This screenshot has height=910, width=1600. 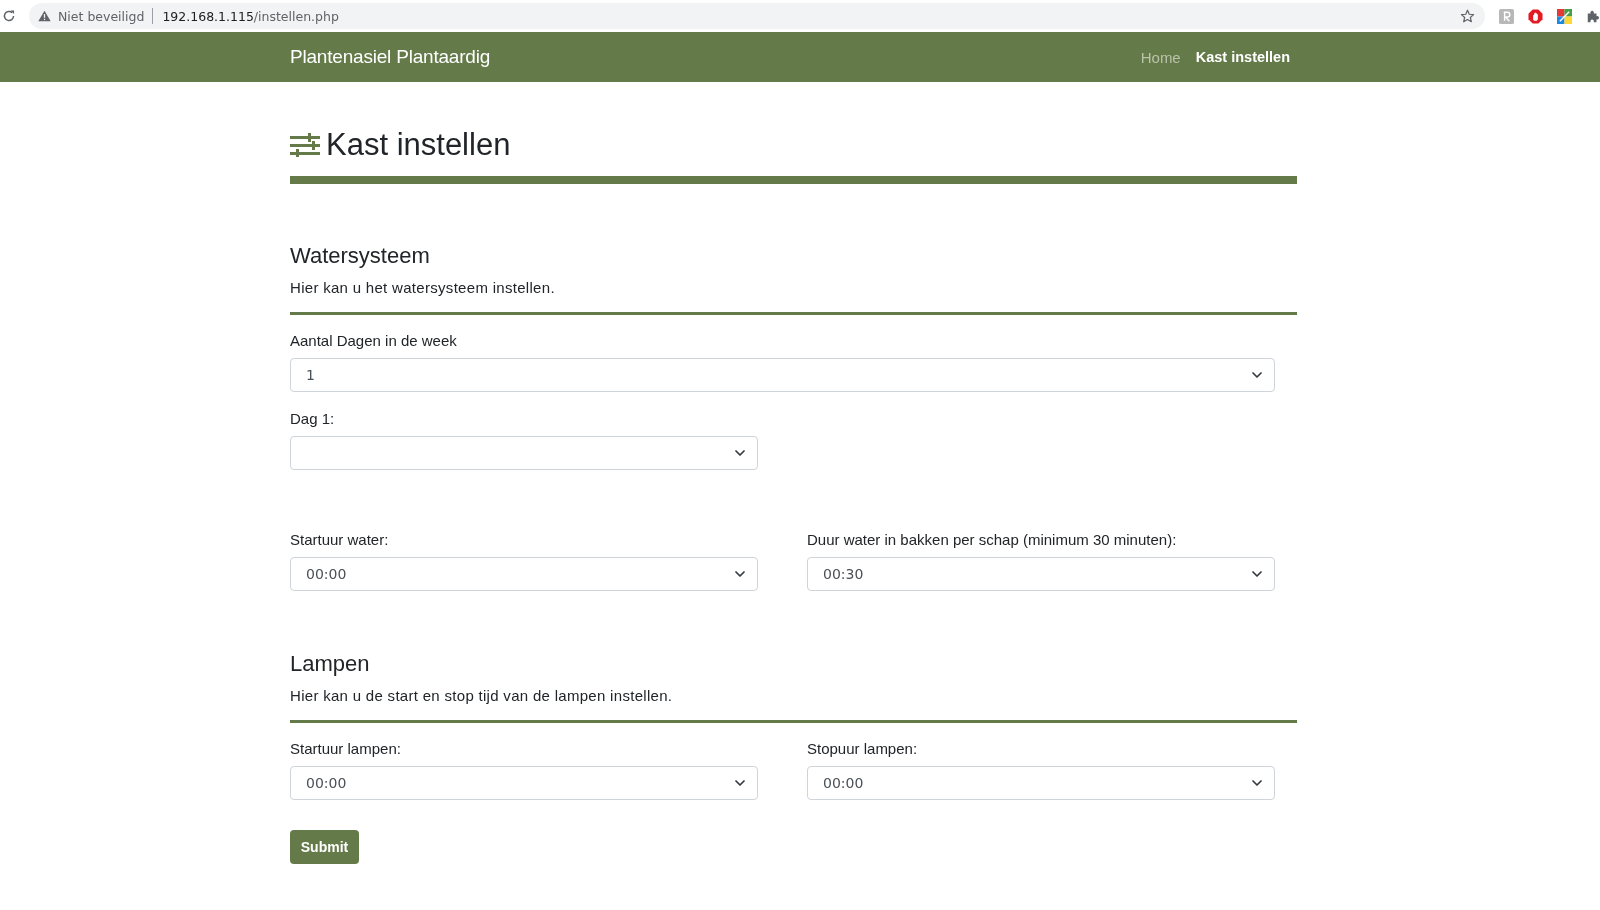 What do you see at coordinates (1041, 574) in the screenshot?
I see `dropdown-select: 00:30` at bounding box center [1041, 574].